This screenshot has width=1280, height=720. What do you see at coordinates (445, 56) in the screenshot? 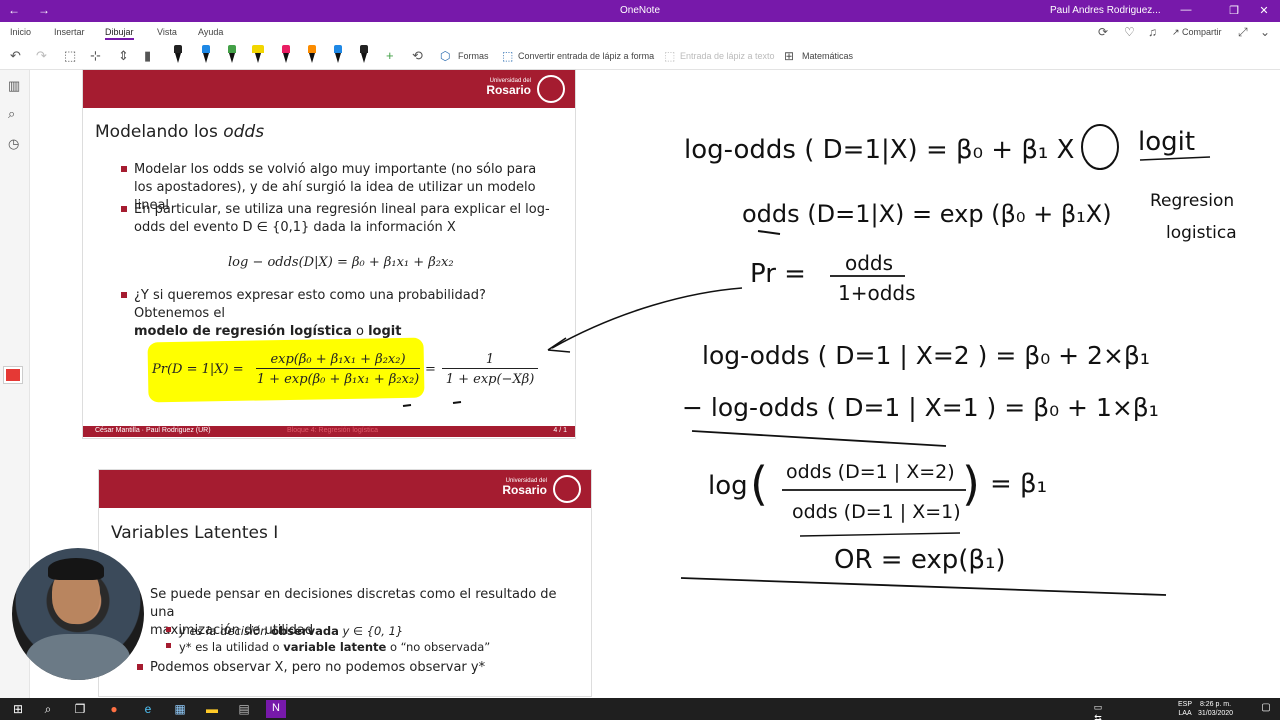
I see `shapes-icon: ⬡` at bounding box center [445, 56].